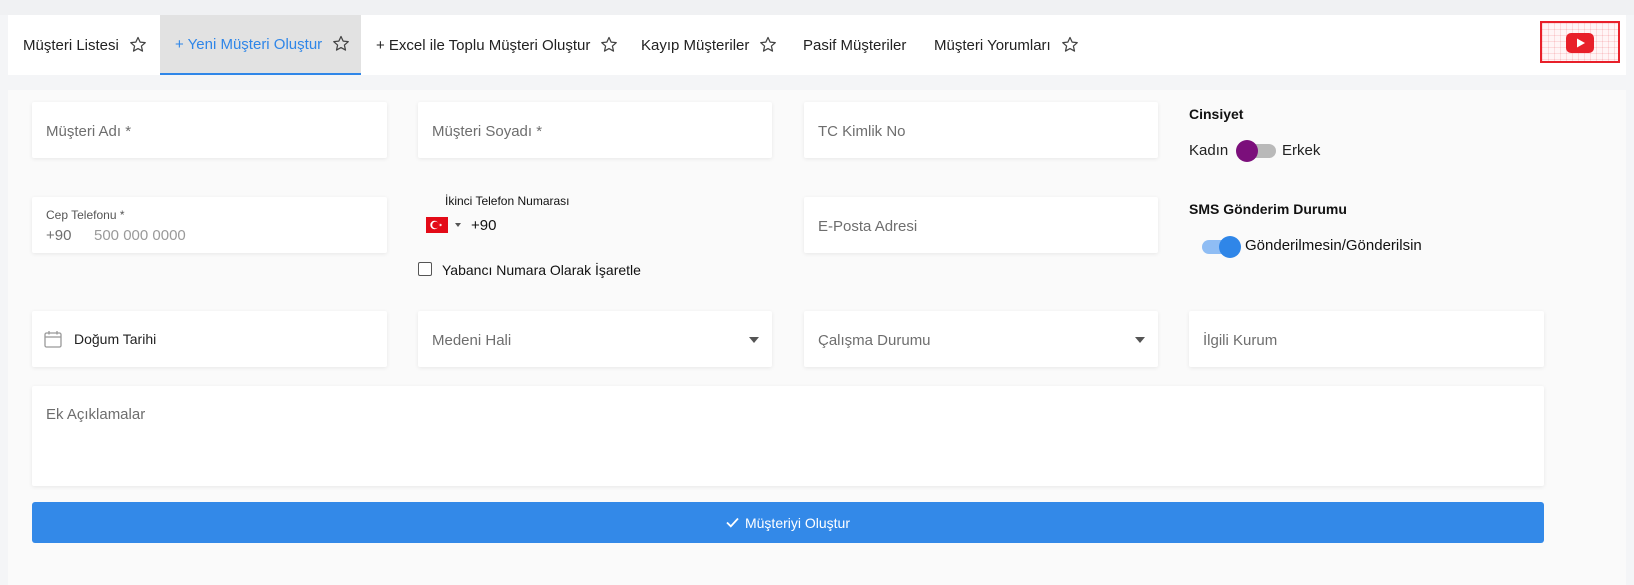 This screenshot has height=585, width=1634. I want to click on tab-passive-customers: Pasif Müşteriler, so click(854, 45).